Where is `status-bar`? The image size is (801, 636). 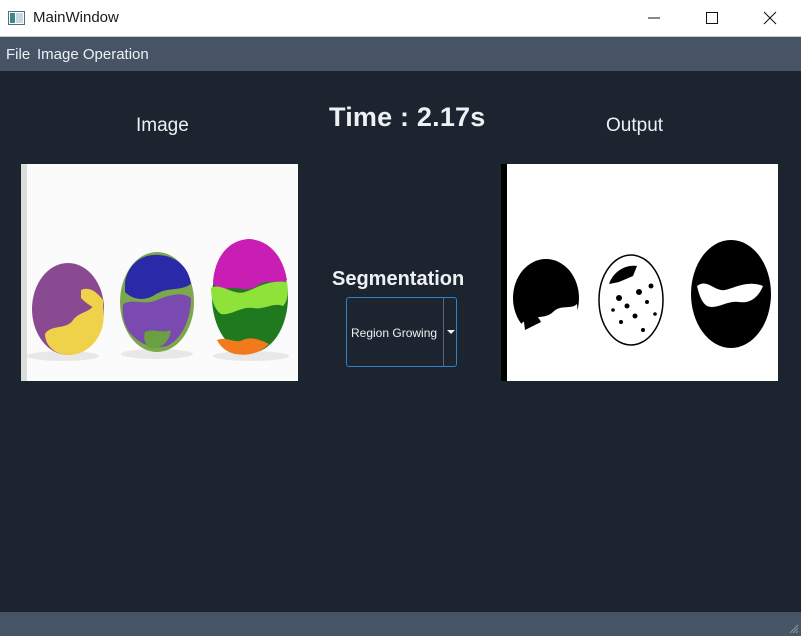
status-bar is located at coordinates (400, 624).